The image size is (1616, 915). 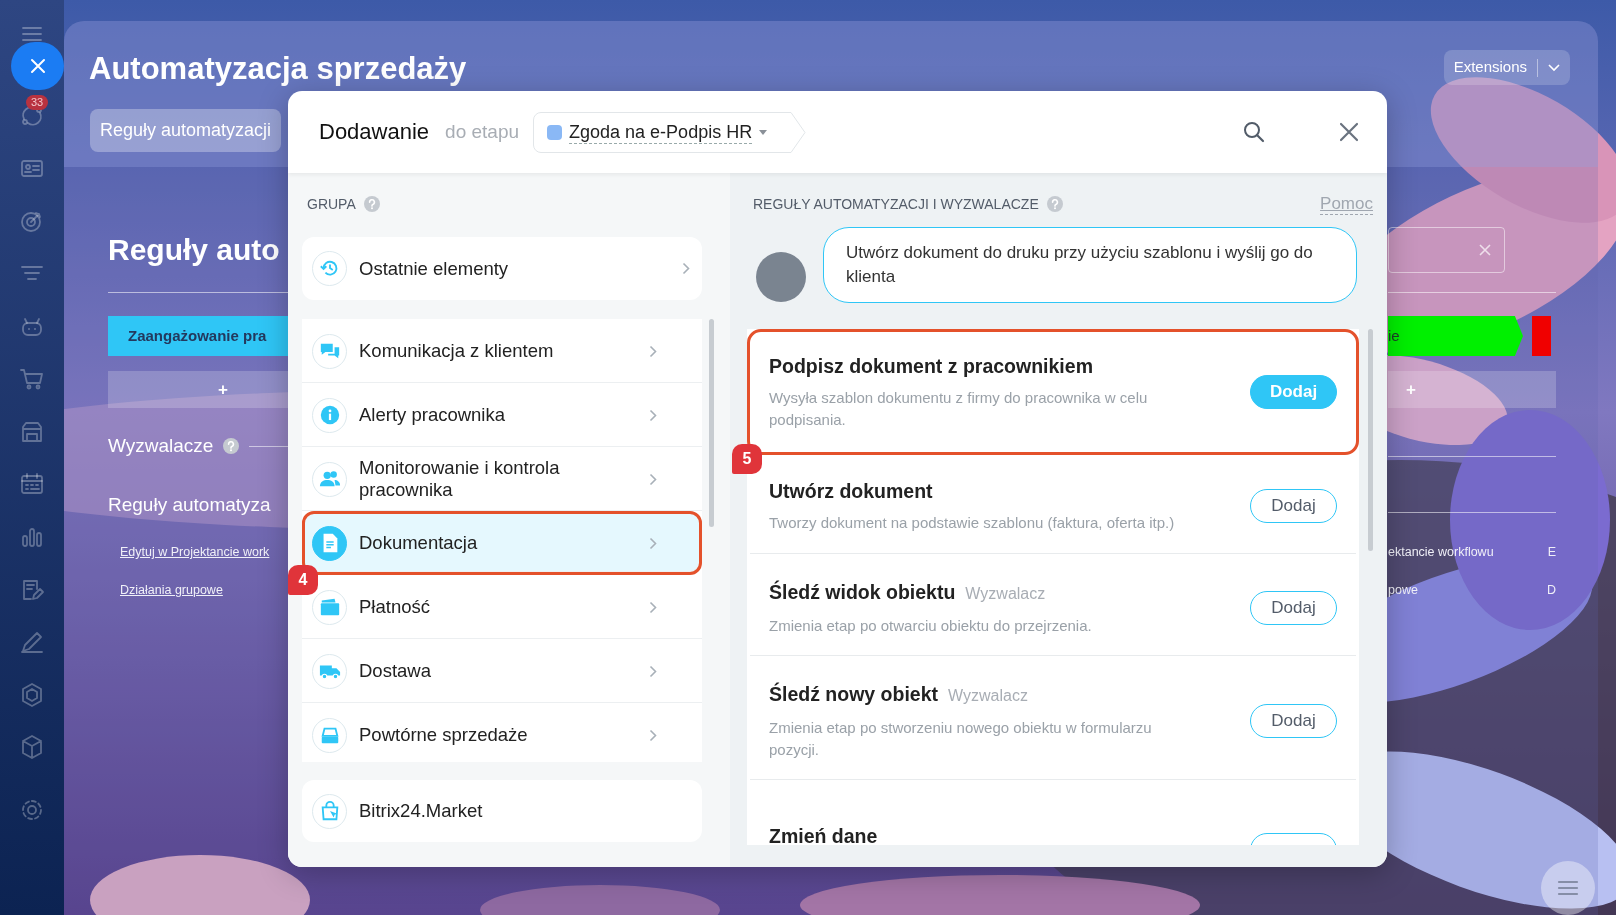 I want to click on dialog-subtitle: do etapu, so click(x=482, y=131).